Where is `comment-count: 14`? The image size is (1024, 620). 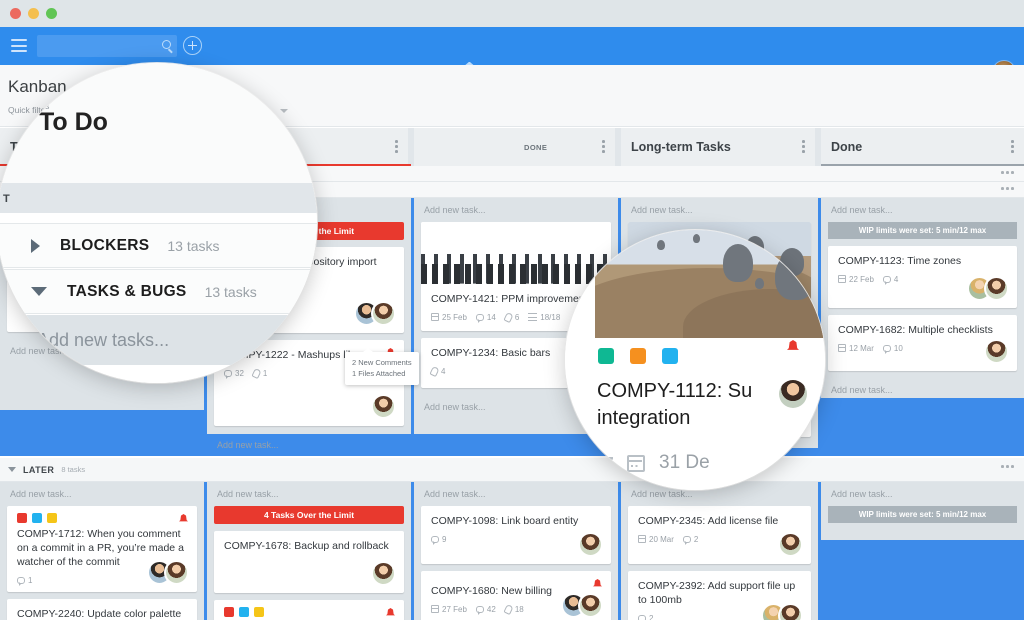
comment-count: 14 is located at coordinates (485, 318).